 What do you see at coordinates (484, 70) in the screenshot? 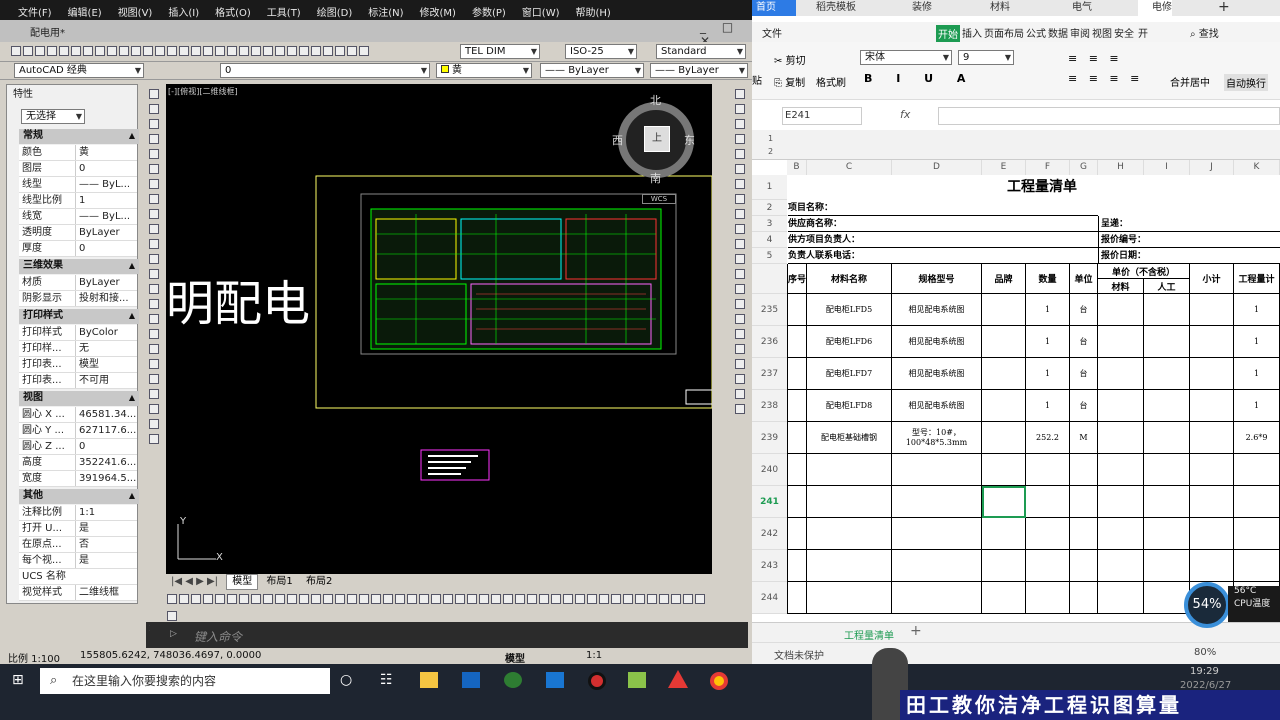
I see `color-select: 黄 ▼` at bounding box center [484, 70].